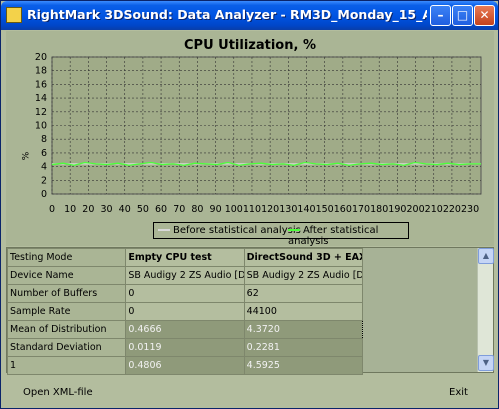  Describe the element at coordinates (294, 230) in the screenshot. I see `legend-swatch-after` at that location.